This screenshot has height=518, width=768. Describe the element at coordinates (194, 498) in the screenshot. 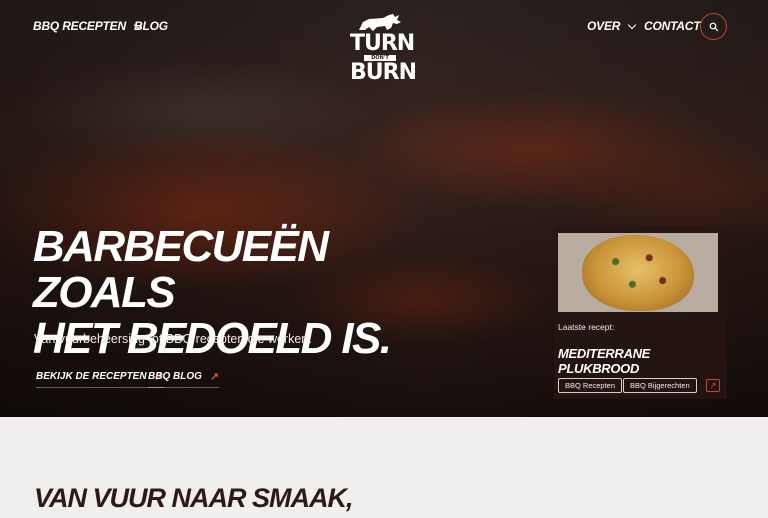

I see `section-title: VAN VUUR NAAR SMAAK,` at that location.